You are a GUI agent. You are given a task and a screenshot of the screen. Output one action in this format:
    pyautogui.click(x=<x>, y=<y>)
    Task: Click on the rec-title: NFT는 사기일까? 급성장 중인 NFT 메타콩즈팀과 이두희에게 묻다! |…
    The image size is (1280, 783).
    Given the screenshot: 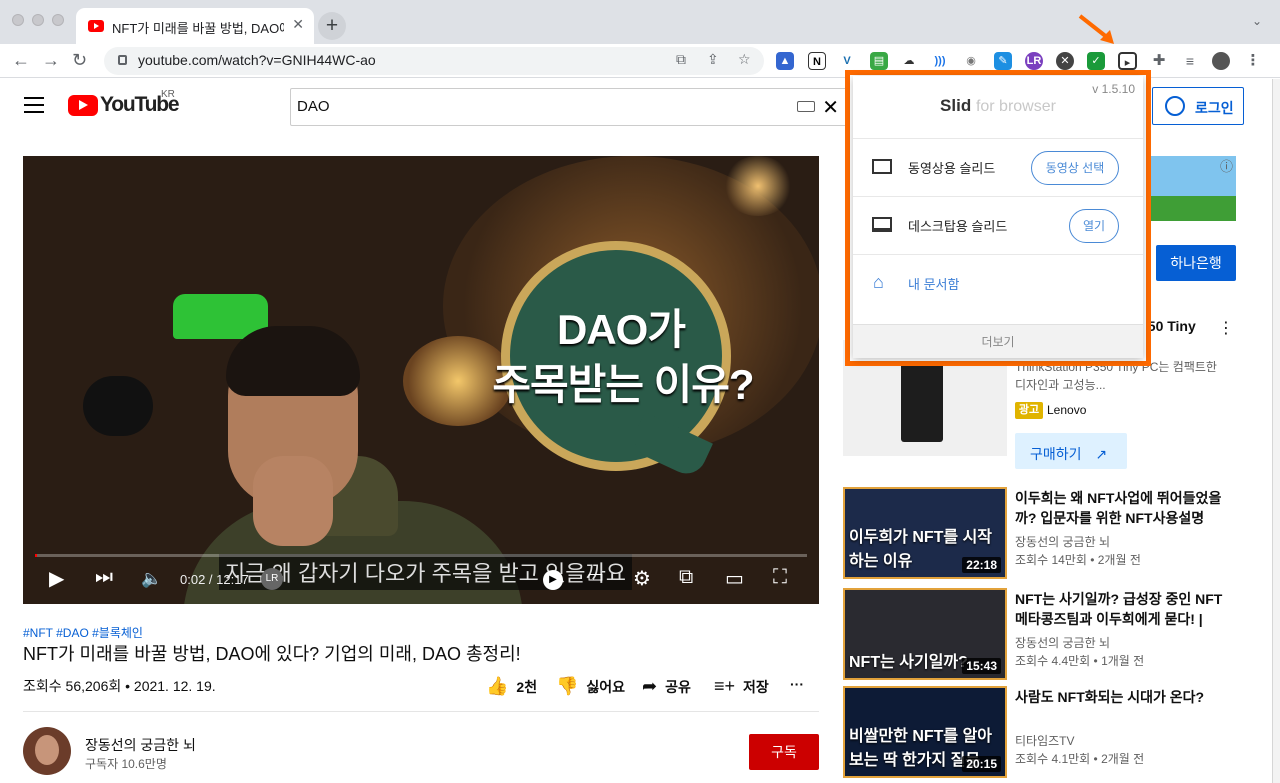 What is the action you would take?
    pyautogui.click(x=1120, y=609)
    